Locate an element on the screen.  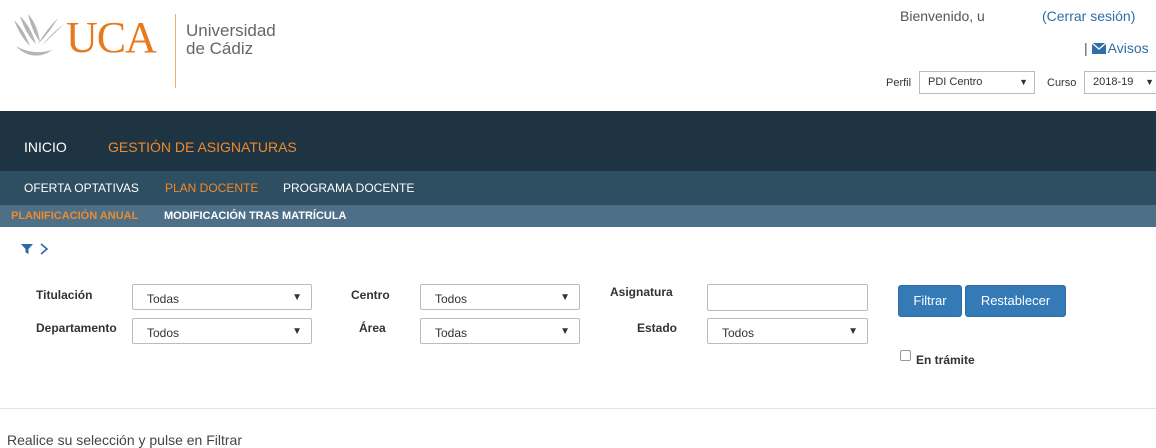
curso-select: 2018-19 ▼ is located at coordinates (1120, 82).